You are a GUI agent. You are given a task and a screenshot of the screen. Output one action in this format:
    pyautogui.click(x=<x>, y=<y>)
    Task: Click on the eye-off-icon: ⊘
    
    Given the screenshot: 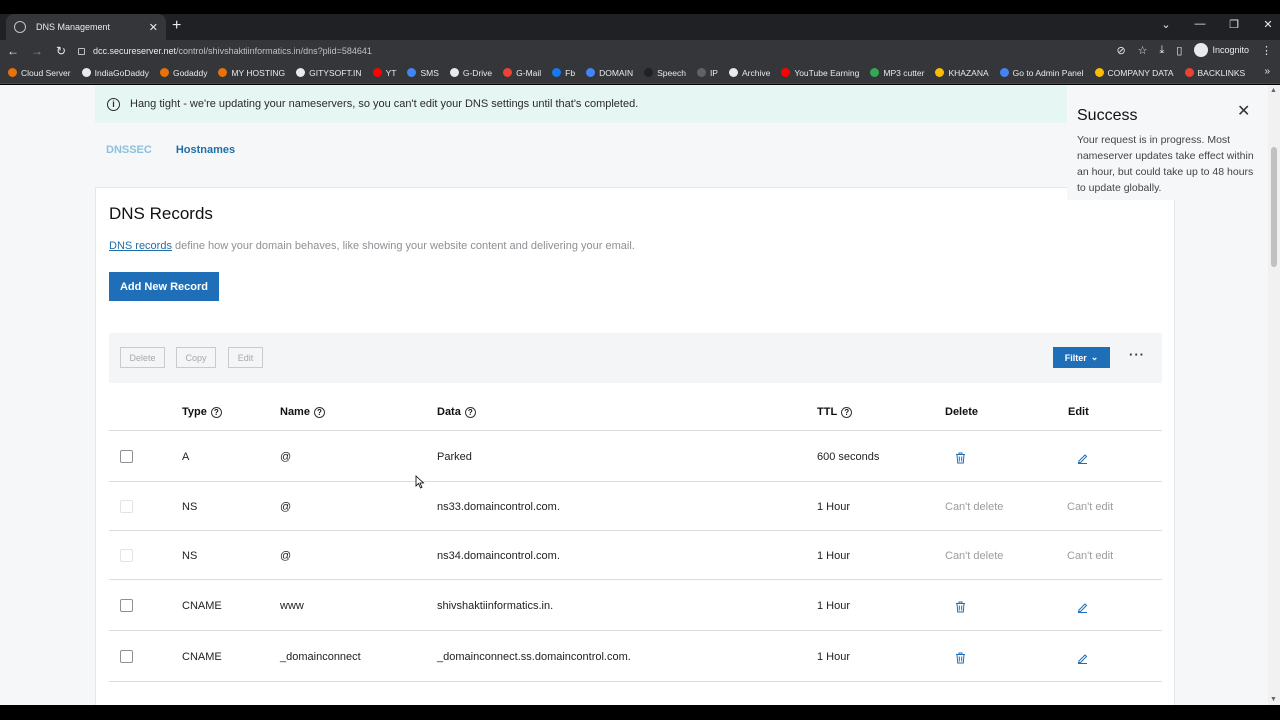 What is the action you would take?
    pyautogui.click(x=1120, y=50)
    